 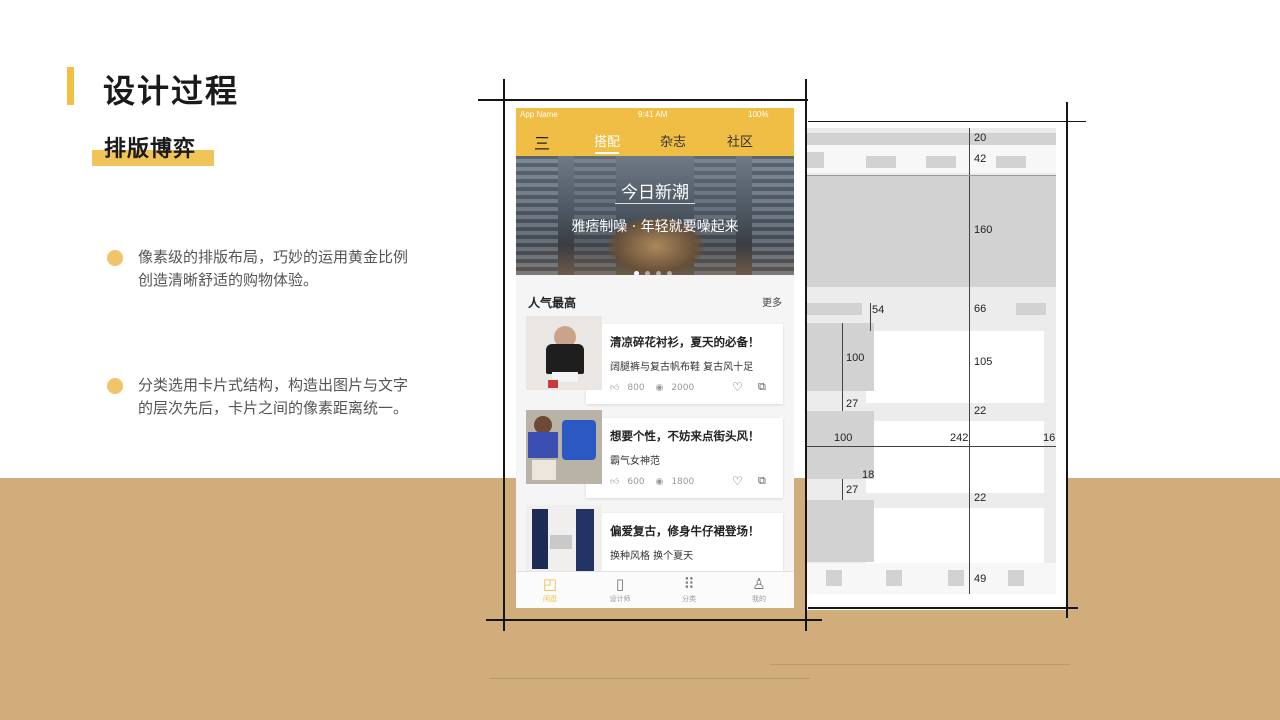 What do you see at coordinates (539, 114) in the screenshot?
I see `status-app-name: App Name` at bounding box center [539, 114].